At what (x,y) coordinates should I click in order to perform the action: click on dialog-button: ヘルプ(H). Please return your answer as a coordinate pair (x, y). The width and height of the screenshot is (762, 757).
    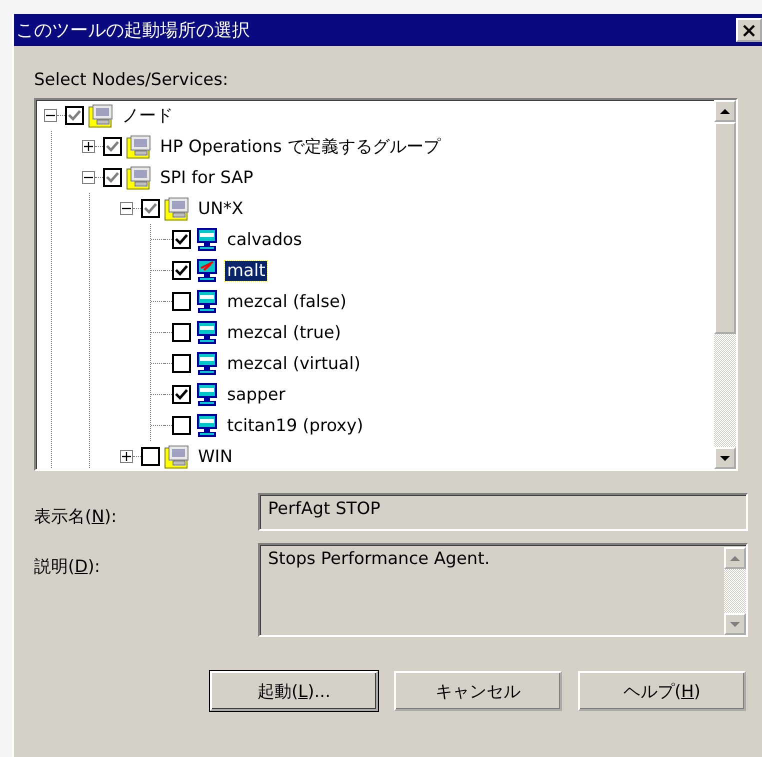
    Looking at the image, I should click on (662, 691).